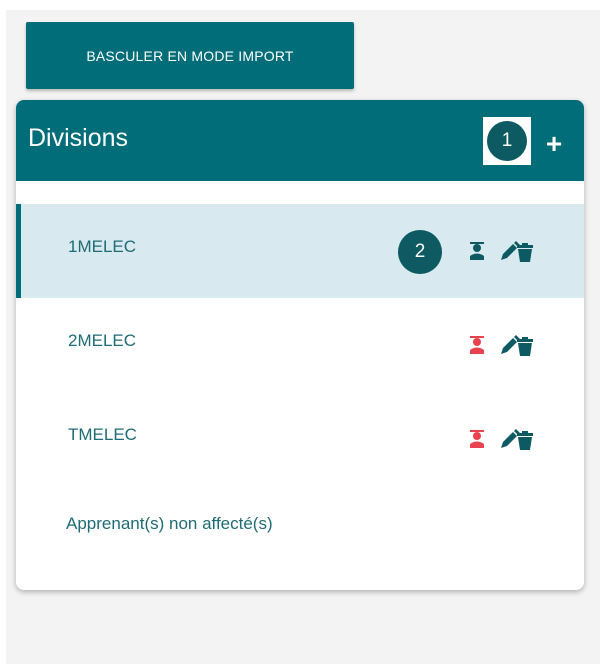 This screenshot has height=664, width=600. I want to click on division-row-1melec: 1MELEC 2, so click(300, 251).